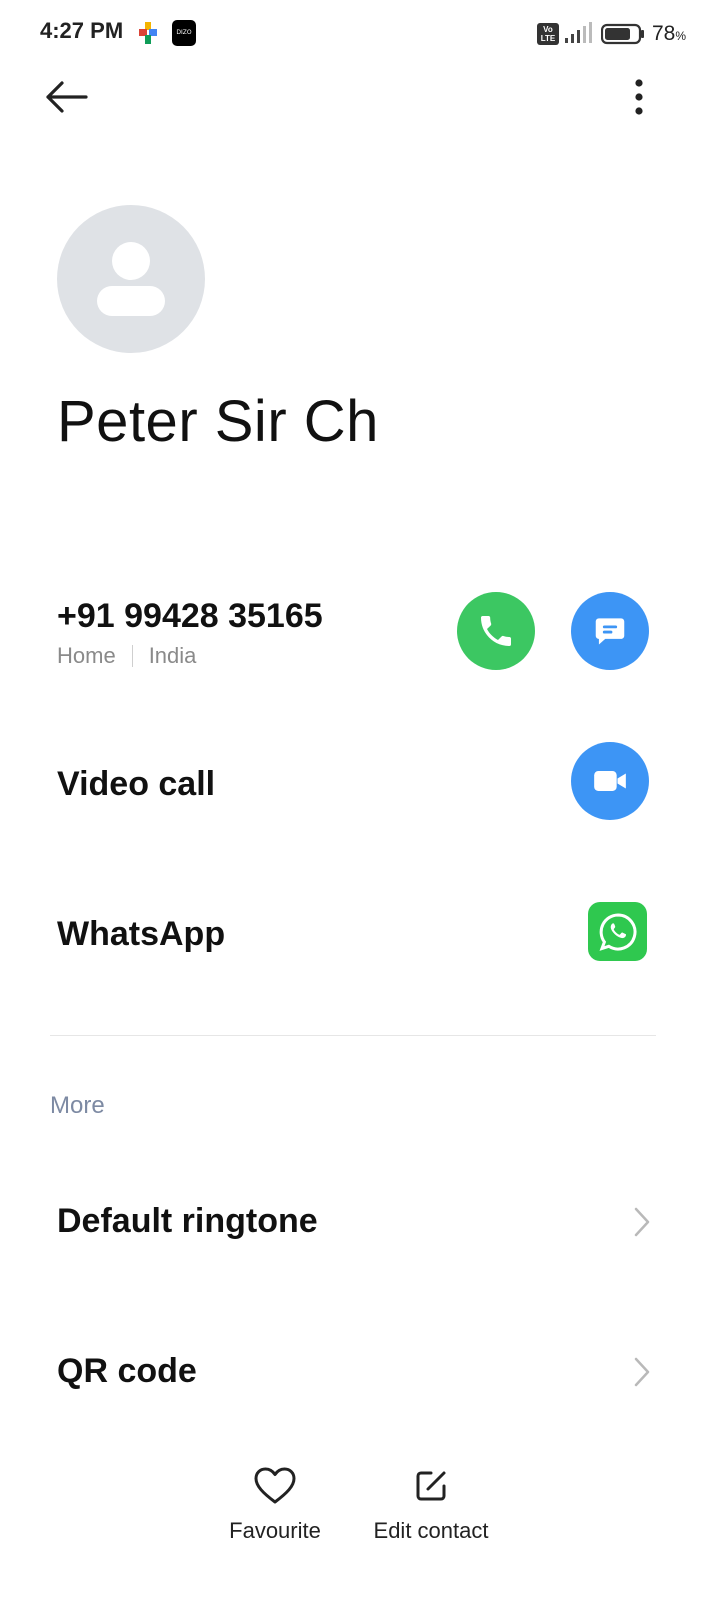 This screenshot has height=1600, width=720. I want to click on message-icon, so click(610, 631).